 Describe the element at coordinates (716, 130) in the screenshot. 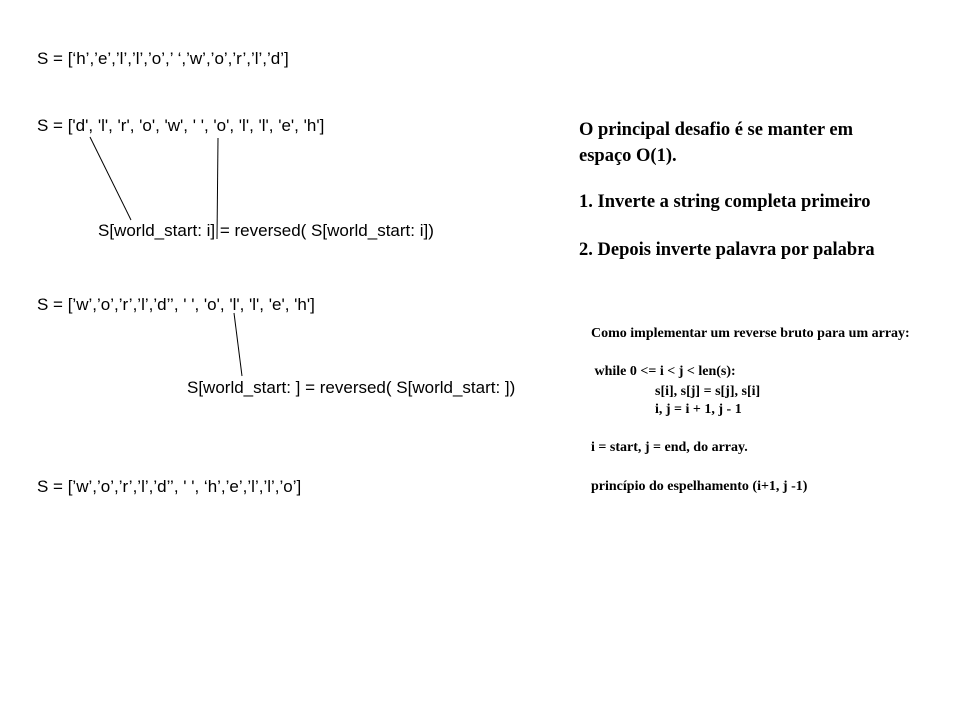

I see `heading-line-1: O principal desafio é se manter em` at that location.